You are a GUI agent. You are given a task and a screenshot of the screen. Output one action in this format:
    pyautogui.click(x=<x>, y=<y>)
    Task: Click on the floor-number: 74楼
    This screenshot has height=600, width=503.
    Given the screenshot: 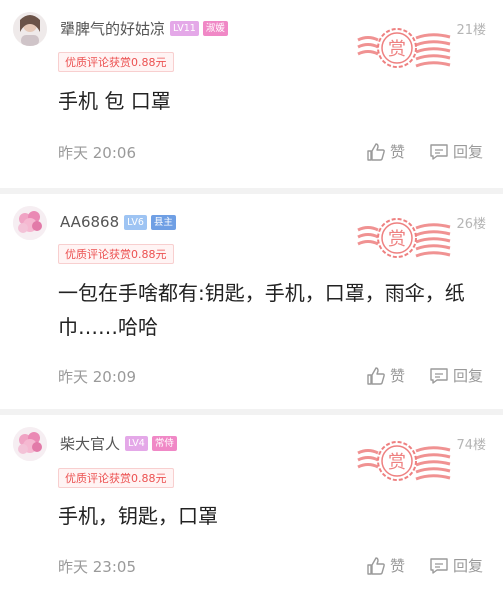 What is the action you would take?
    pyautogui.click(x=471, y=445)
    